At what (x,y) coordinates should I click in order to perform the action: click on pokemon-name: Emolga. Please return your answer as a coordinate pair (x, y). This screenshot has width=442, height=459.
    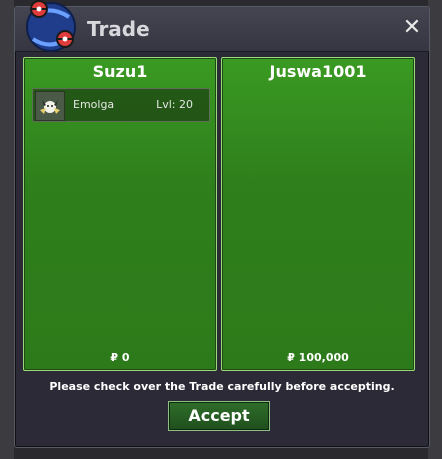
    Looking at the image, I should click on (94, 104).